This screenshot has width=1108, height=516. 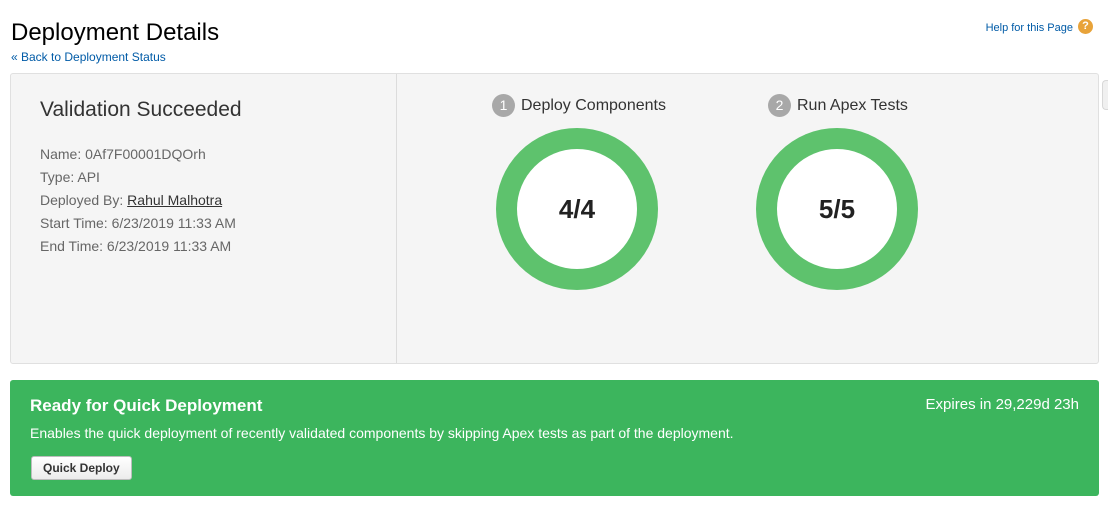 I want to click on deploy-components-progress-ring: 4/4, so click(x=577, y=209).